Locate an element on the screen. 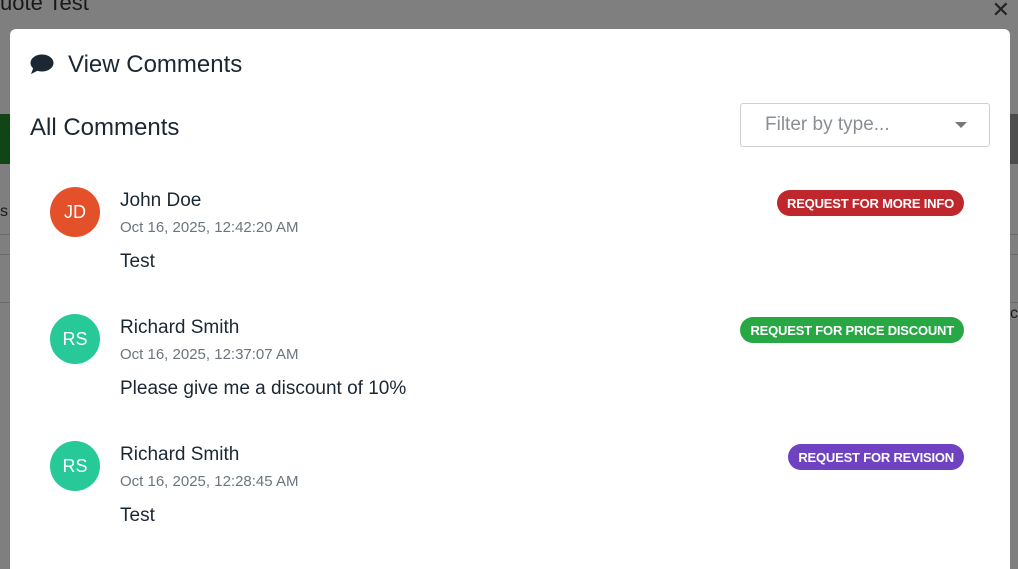 This screenshot has height=569, width=1018. modal-title: View Comments is located at coordinates (155, 64).